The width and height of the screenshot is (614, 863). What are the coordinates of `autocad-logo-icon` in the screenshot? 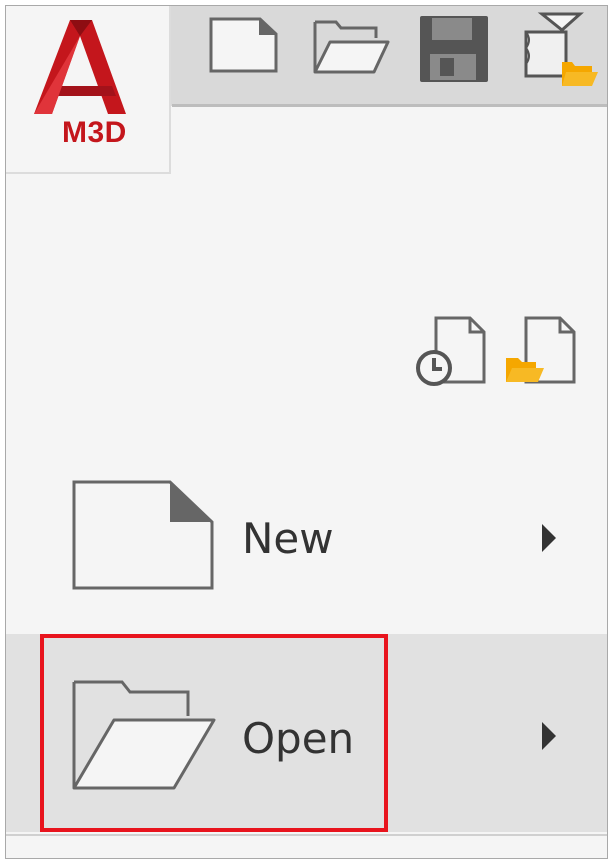 It's located at (80, 67).